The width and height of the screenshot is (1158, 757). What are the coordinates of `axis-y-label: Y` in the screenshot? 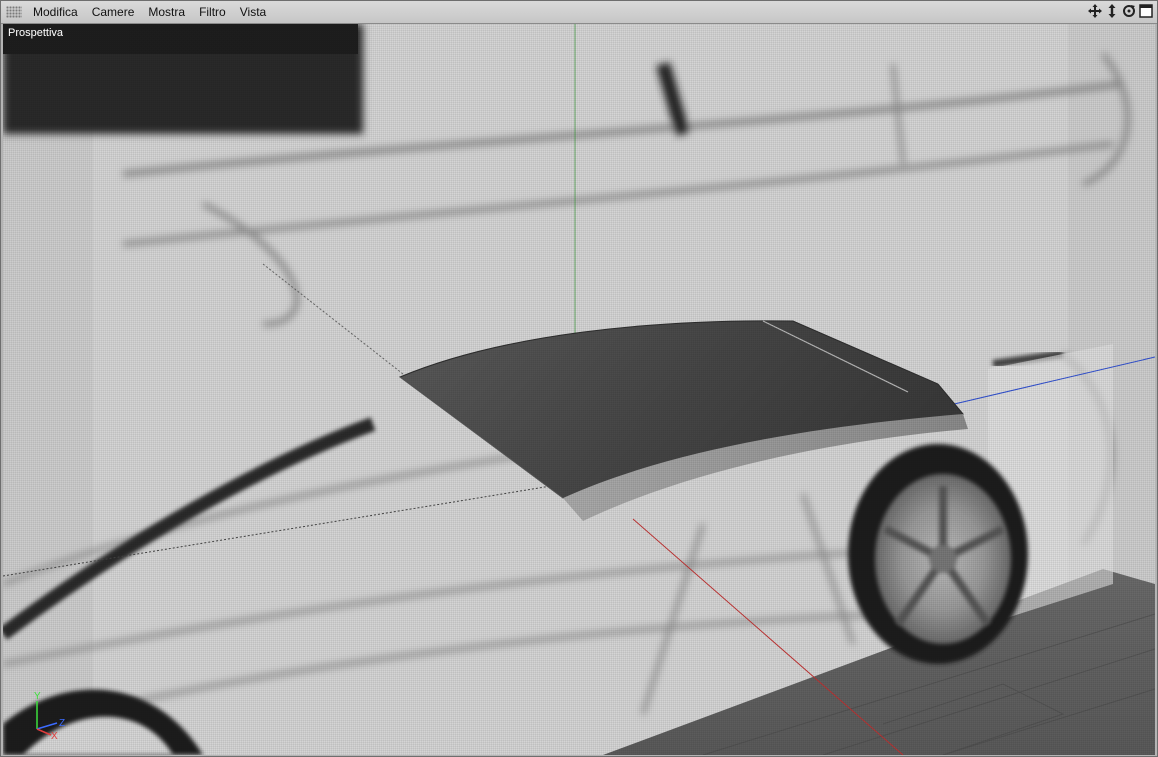 It's located at (37, 696).